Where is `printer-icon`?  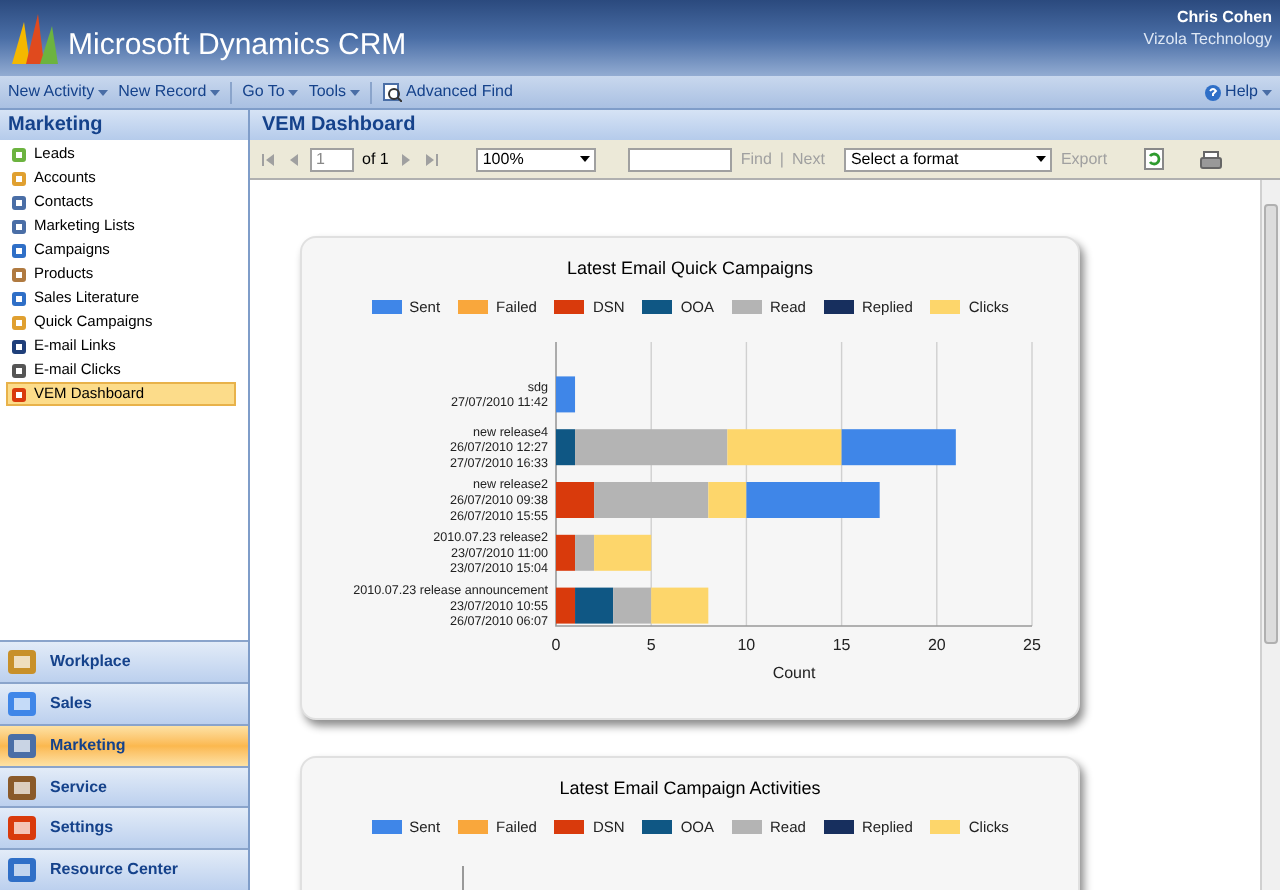 printer-icon is located at coordinates (1210, 159).